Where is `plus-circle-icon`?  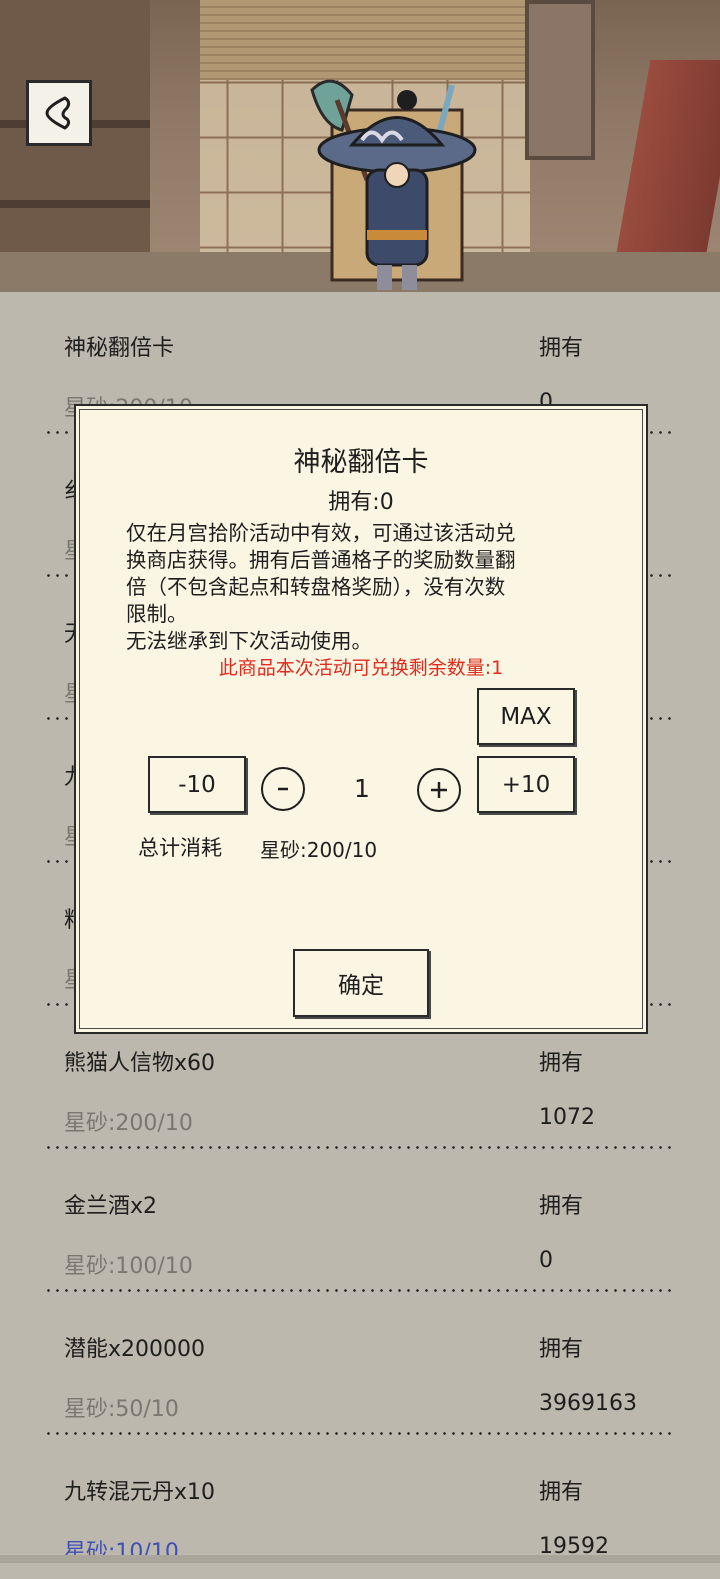 plus-circle-icon is located at coordinates (439, 790).